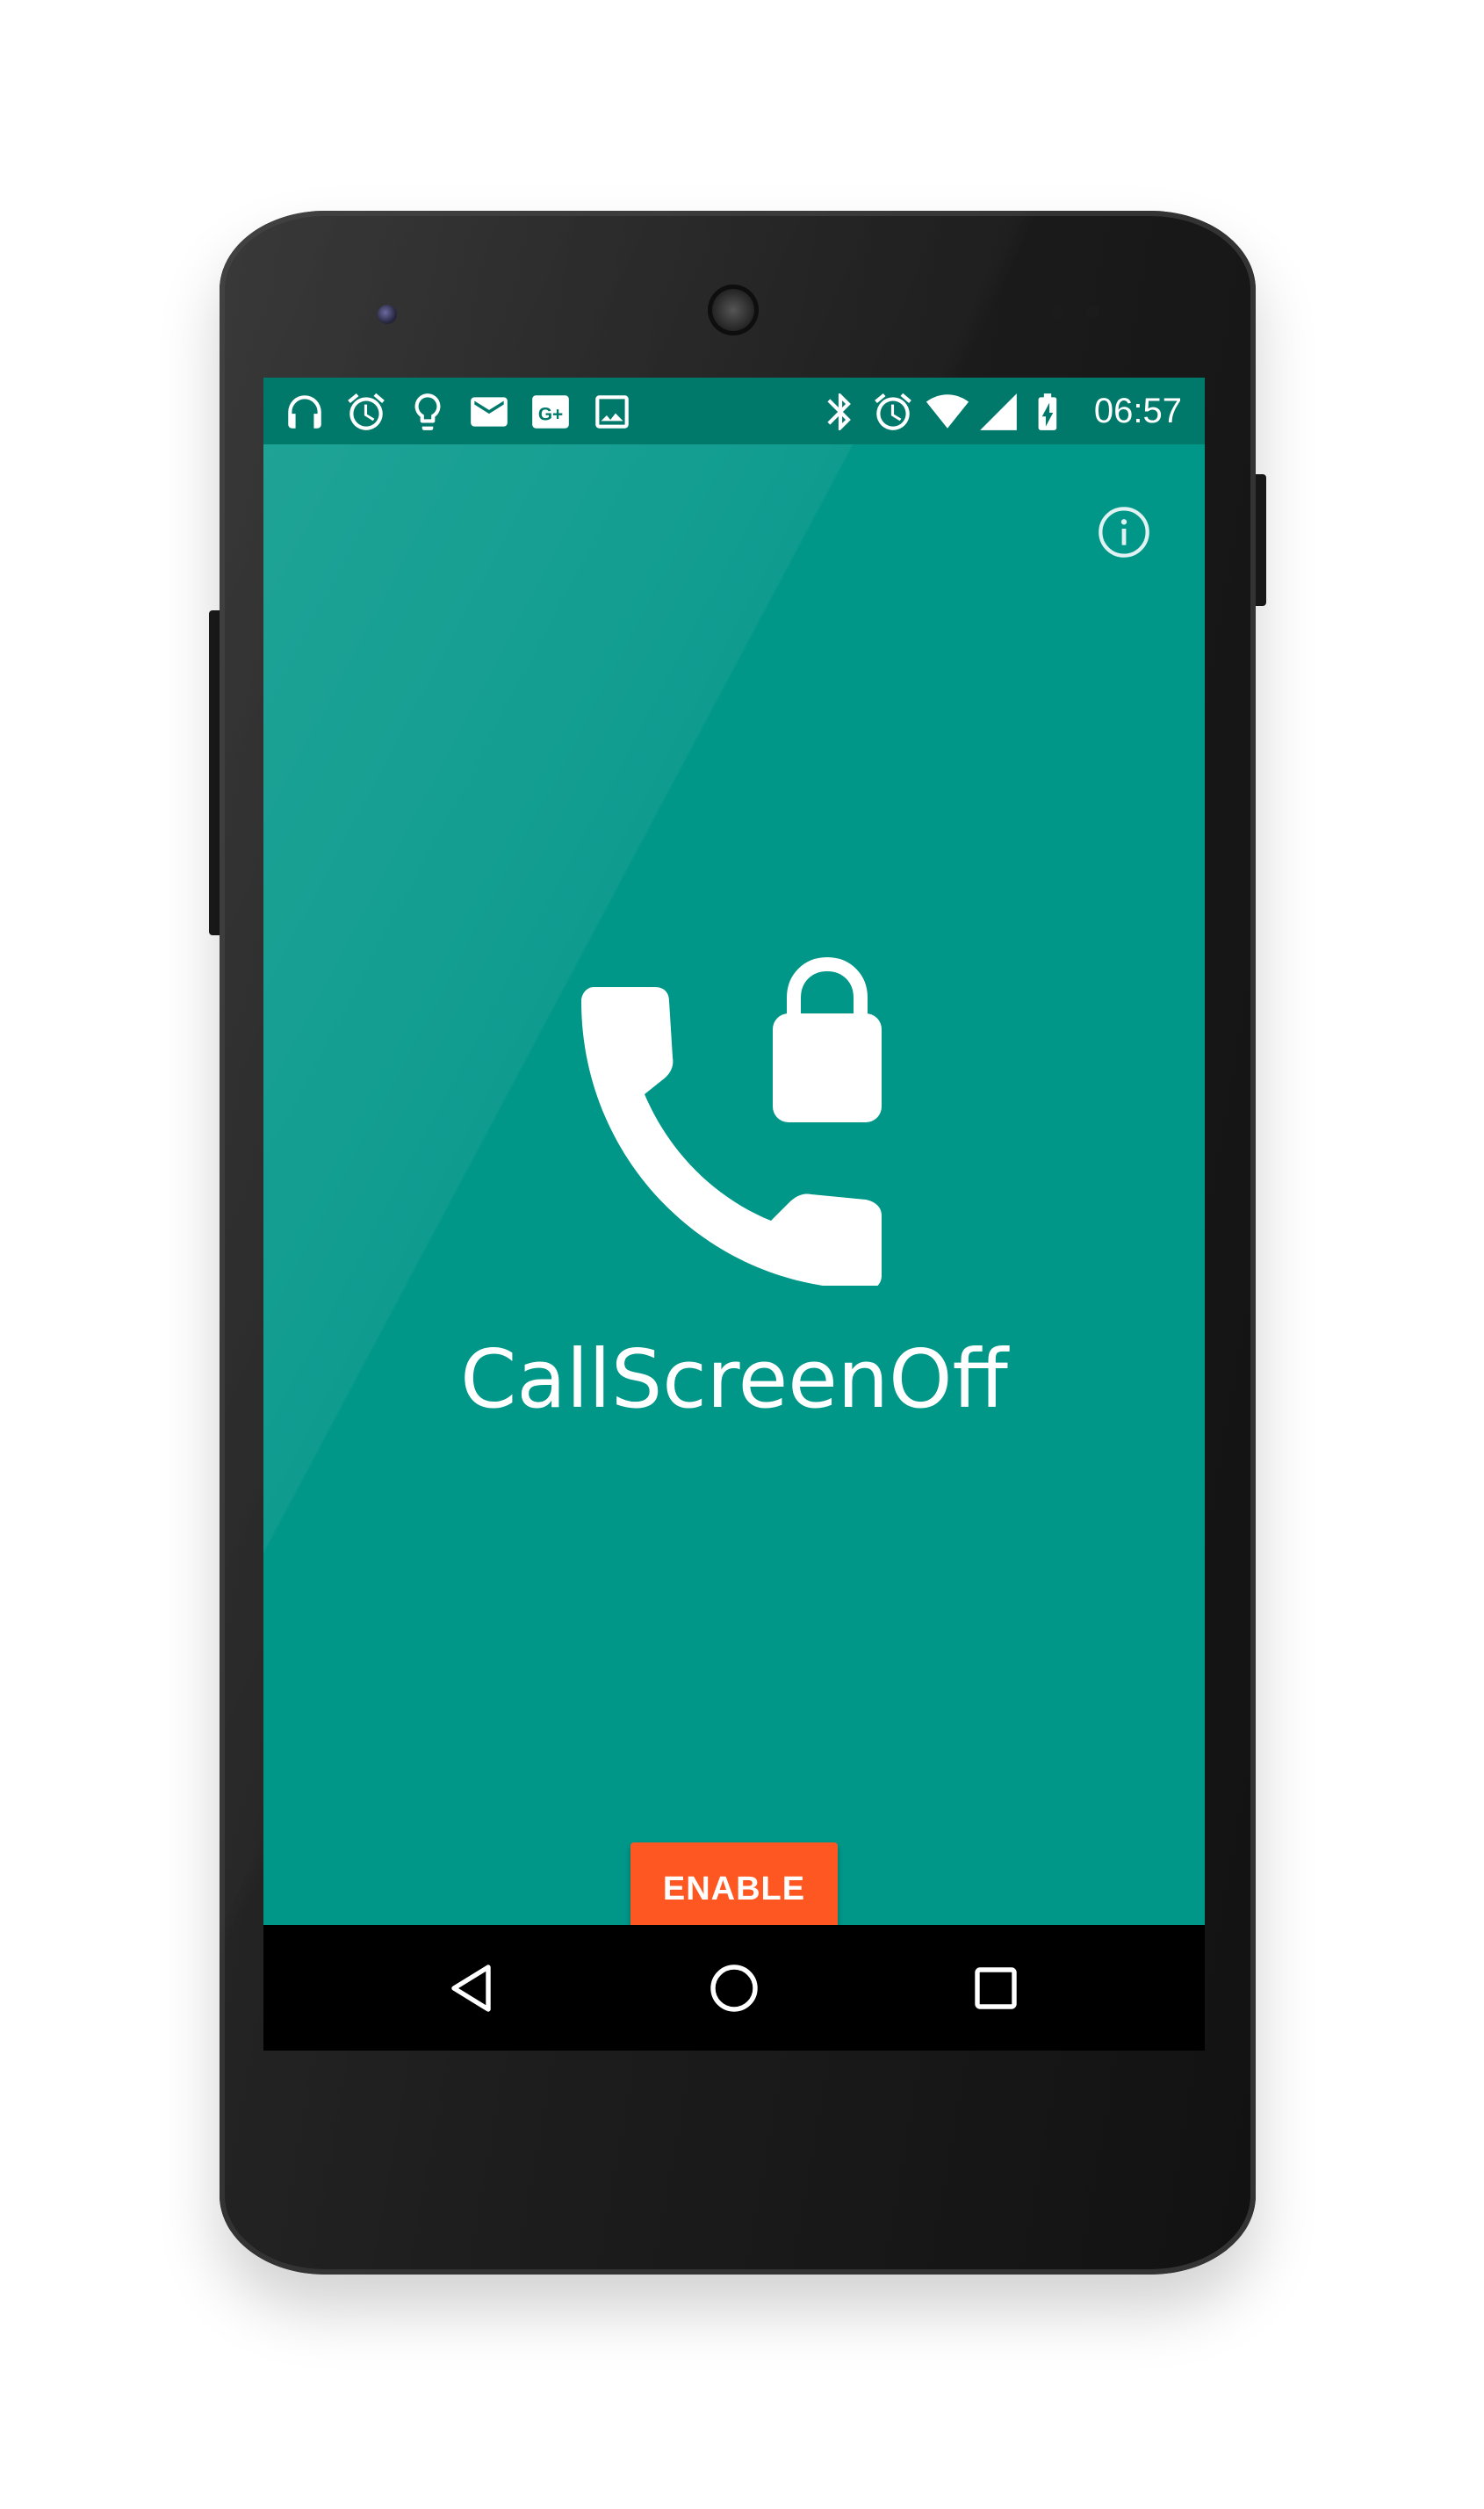 This screenshot has height=2509, width=1484. I want to click on power-button, so click(1260, 540).